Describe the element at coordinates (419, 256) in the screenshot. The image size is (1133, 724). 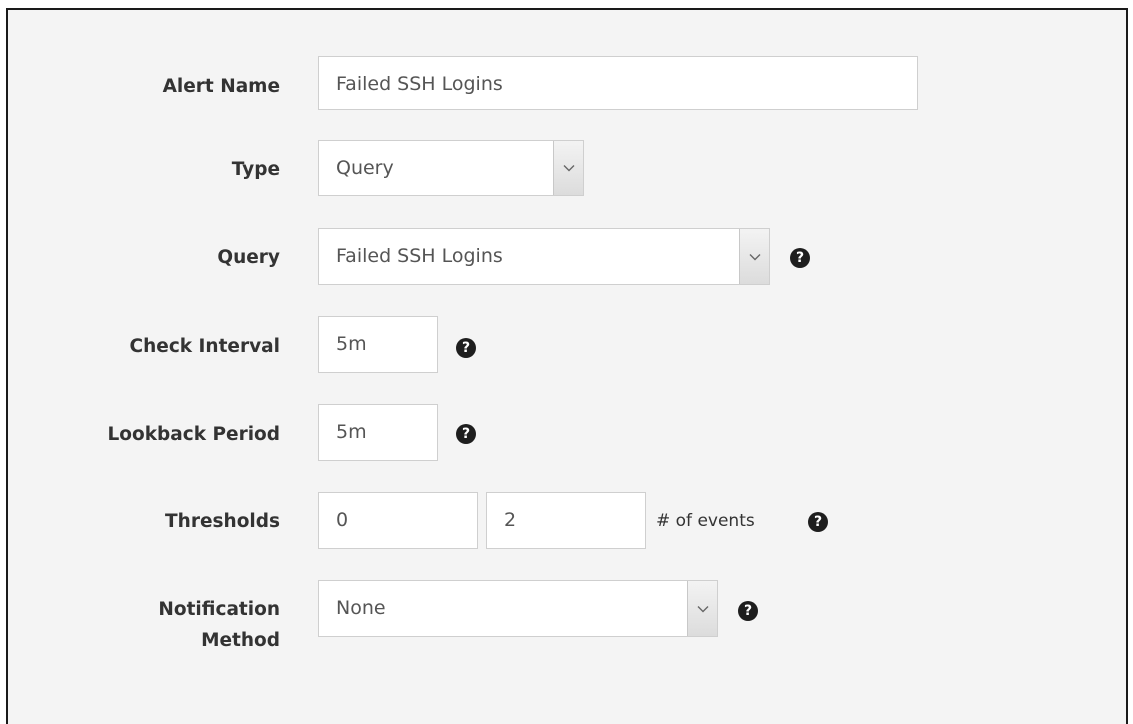
I see `query-selected-value: Failed SSH Logins` at that location.